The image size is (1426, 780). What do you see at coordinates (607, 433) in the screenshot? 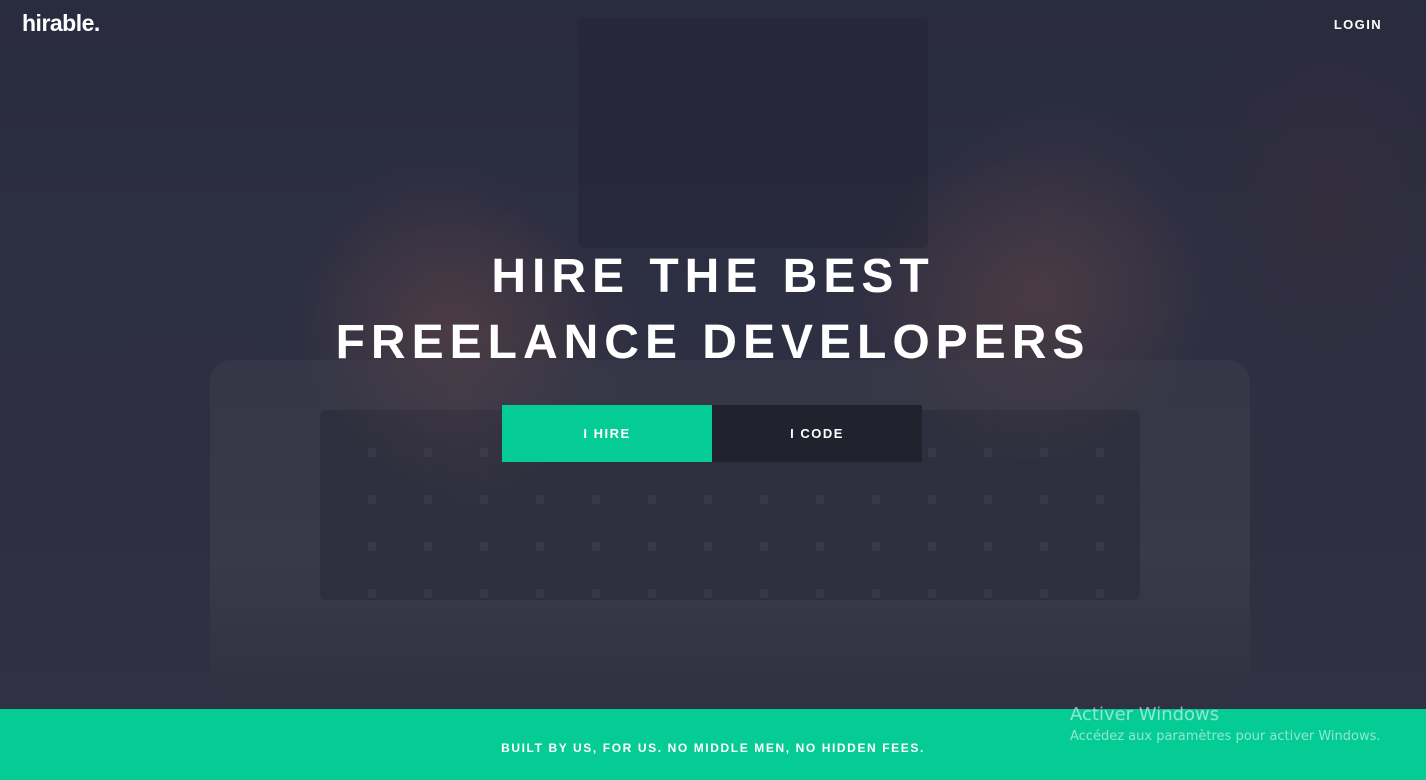
I see `i-hire-button: I HIRE` at bounding box center [607, 433].